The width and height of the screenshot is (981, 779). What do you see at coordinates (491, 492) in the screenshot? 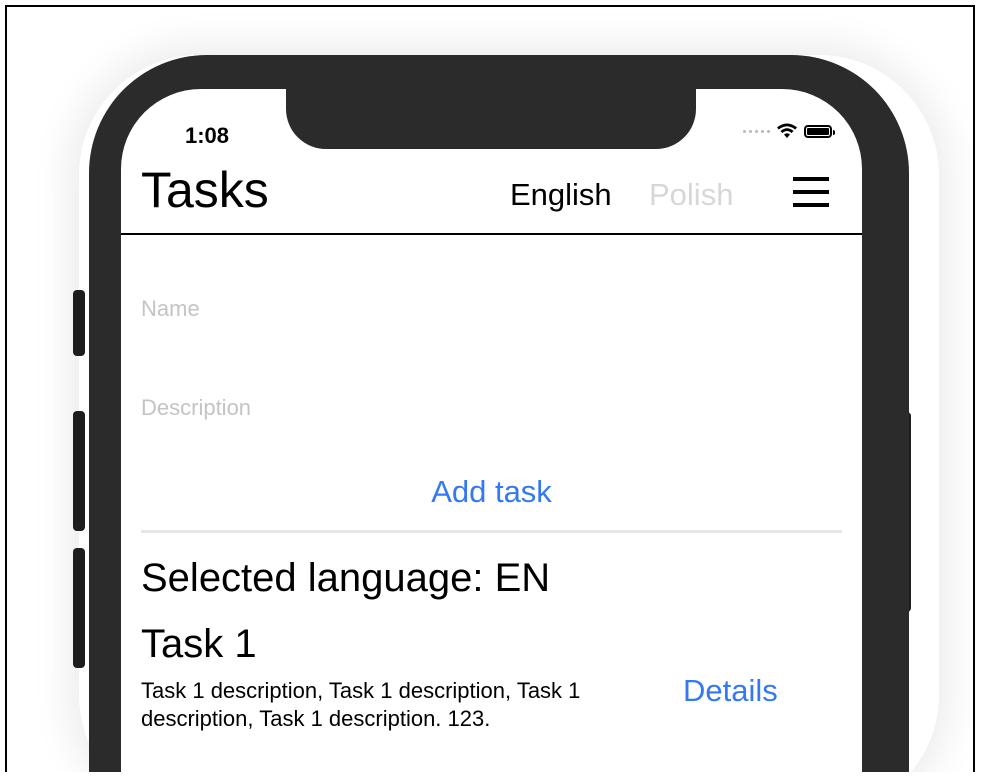
I see `add-task-button: Add task` at bounding box center [491, 492].